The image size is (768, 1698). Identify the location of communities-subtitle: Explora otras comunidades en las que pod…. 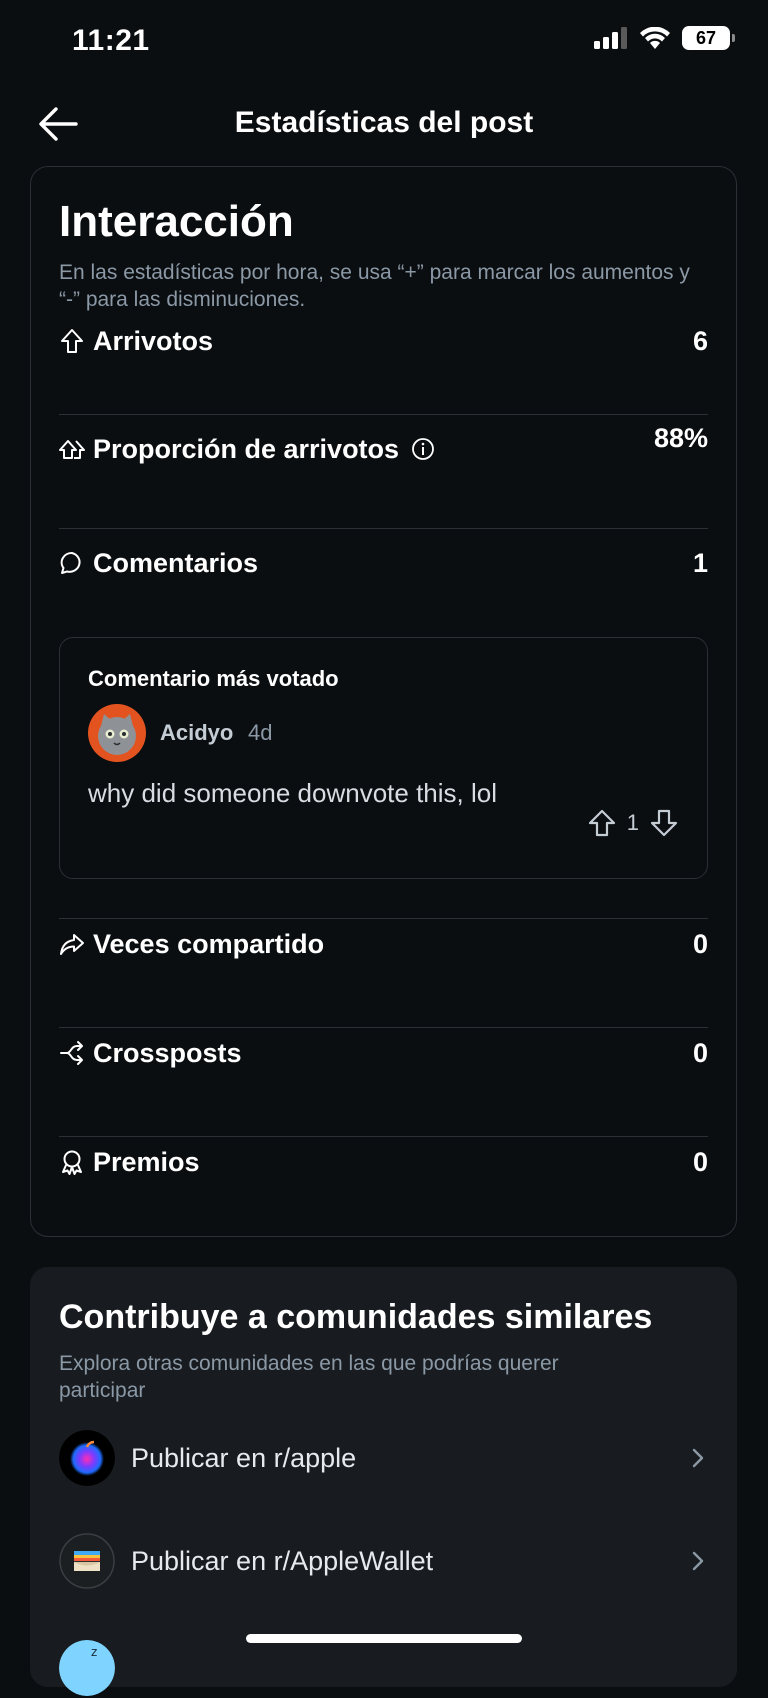
(309, 1377).